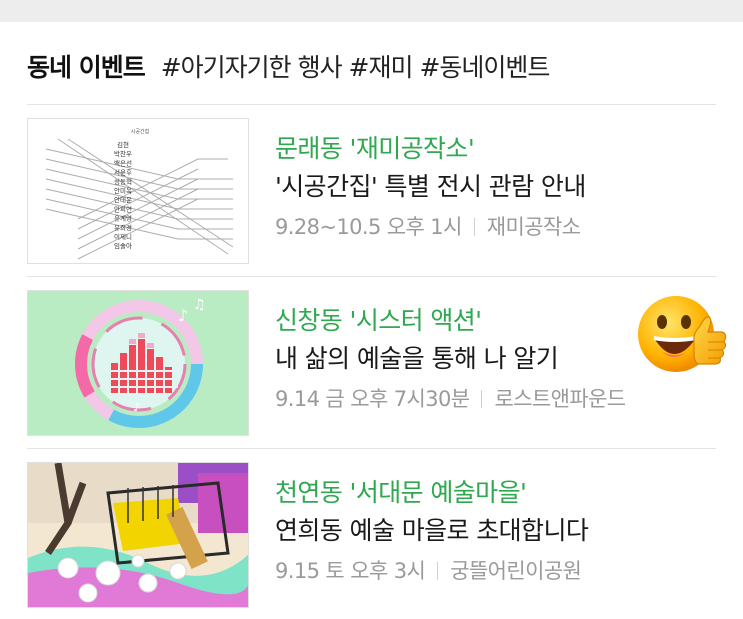 The height and width of the screenshot is (619, 743). I want to click on music-circle-illustration: ♪ ♫ ♪, so click(138, 363).